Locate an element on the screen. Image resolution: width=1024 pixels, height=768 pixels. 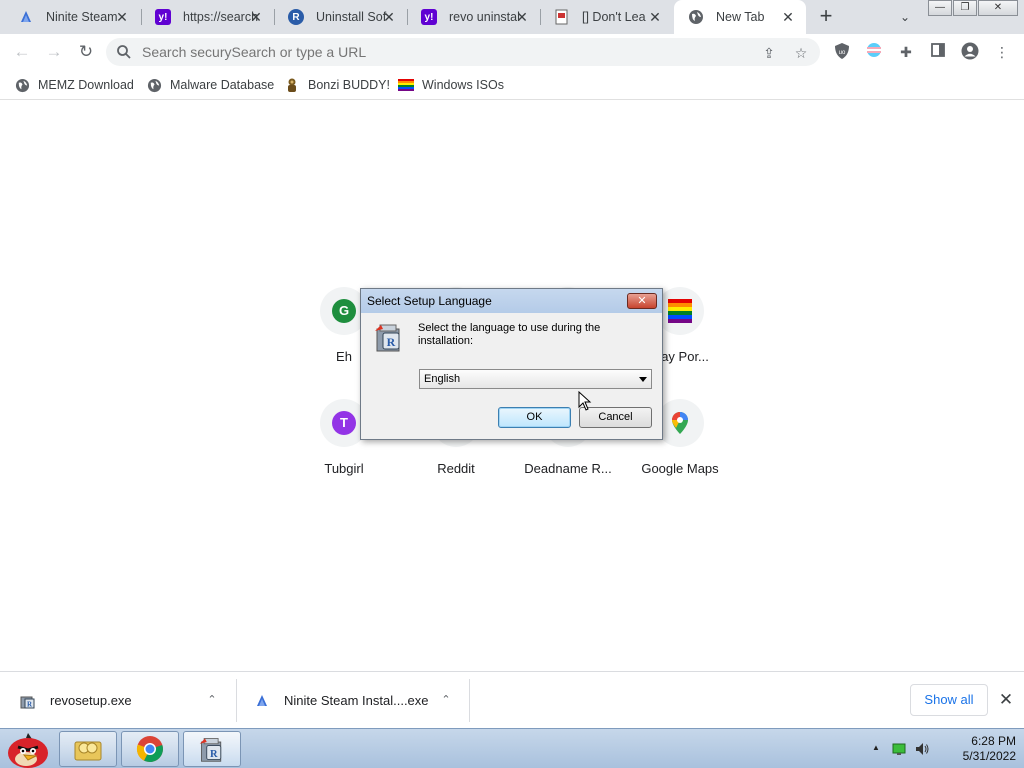
download-filename: revosetup.exe is located at coordinates (91, 700).